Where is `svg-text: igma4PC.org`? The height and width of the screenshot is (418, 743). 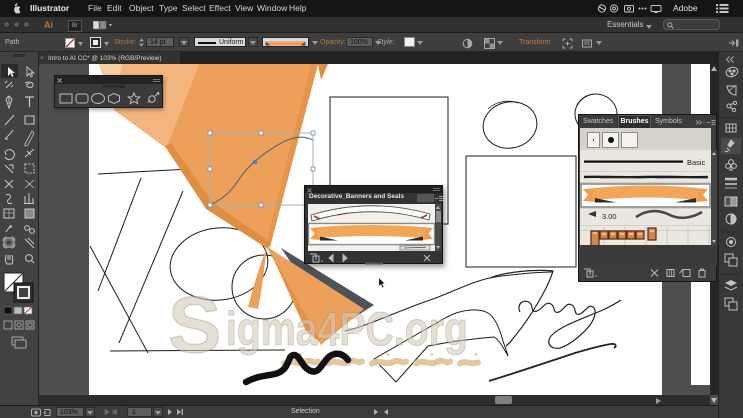
svg-text: igma4PC.org is located at coordinates (347, 328).